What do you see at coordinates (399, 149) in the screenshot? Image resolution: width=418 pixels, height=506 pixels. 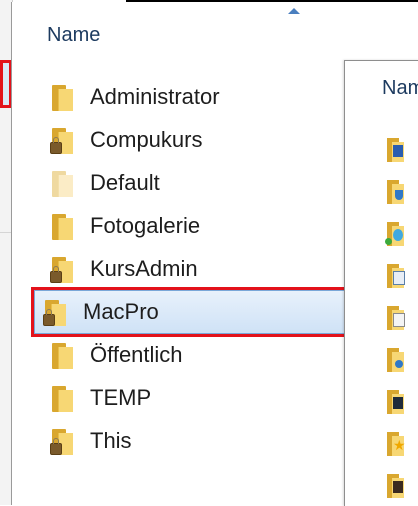 I see `desktop-folder-icon` at bounding box center [399, 149].